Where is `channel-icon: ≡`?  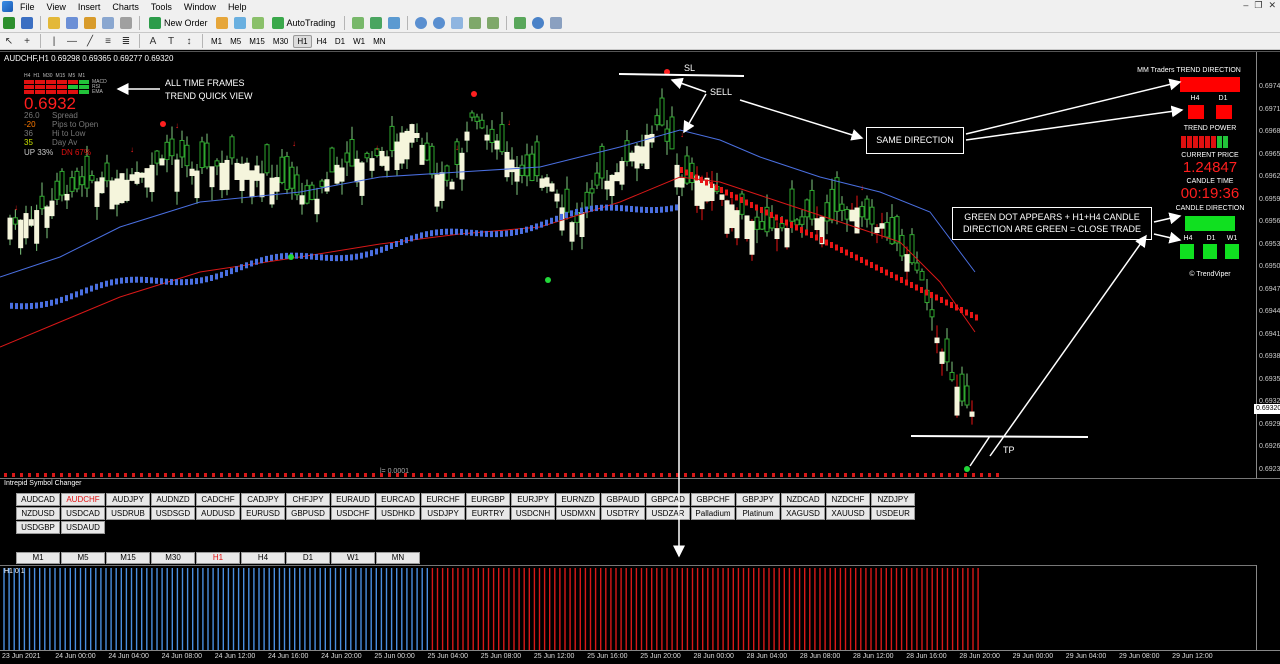 channel-icon: ≡ is located at coordinates (108, 41).